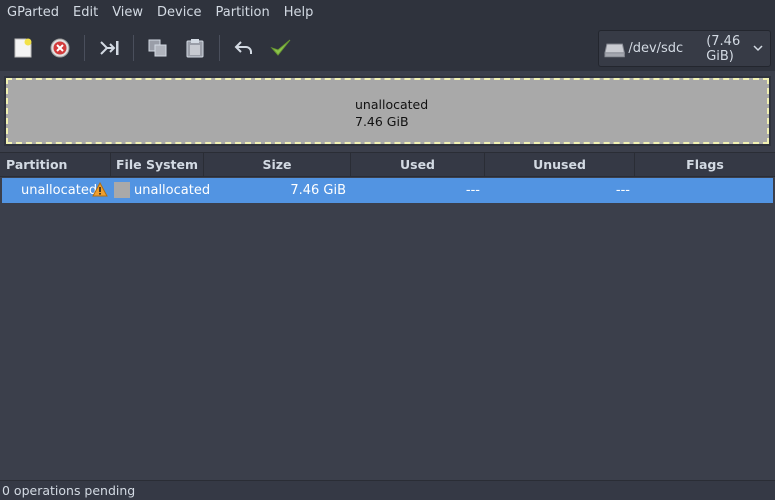 This screenshot has height=500, width=775. Describe the element at coordinates (622, 190) in the screenshot. I see `cell-unused: ---` at that location.